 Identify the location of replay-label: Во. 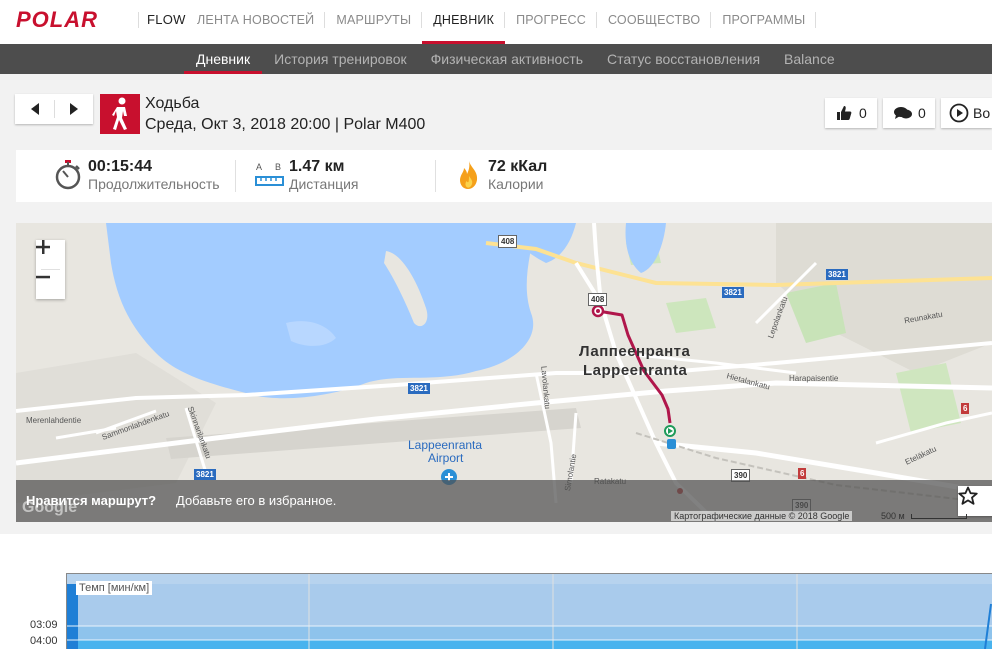
(982, 113).